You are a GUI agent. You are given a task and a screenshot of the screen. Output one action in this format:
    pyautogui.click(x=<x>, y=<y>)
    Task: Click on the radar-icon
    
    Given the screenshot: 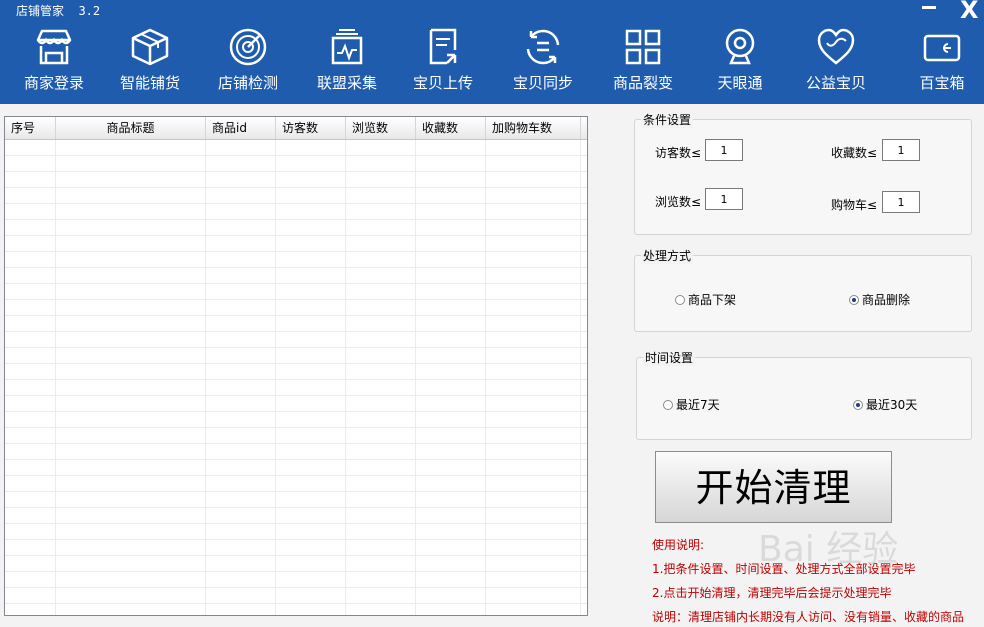 What is the action you would take?
    pyautogui.click(x=248, y=47)
    